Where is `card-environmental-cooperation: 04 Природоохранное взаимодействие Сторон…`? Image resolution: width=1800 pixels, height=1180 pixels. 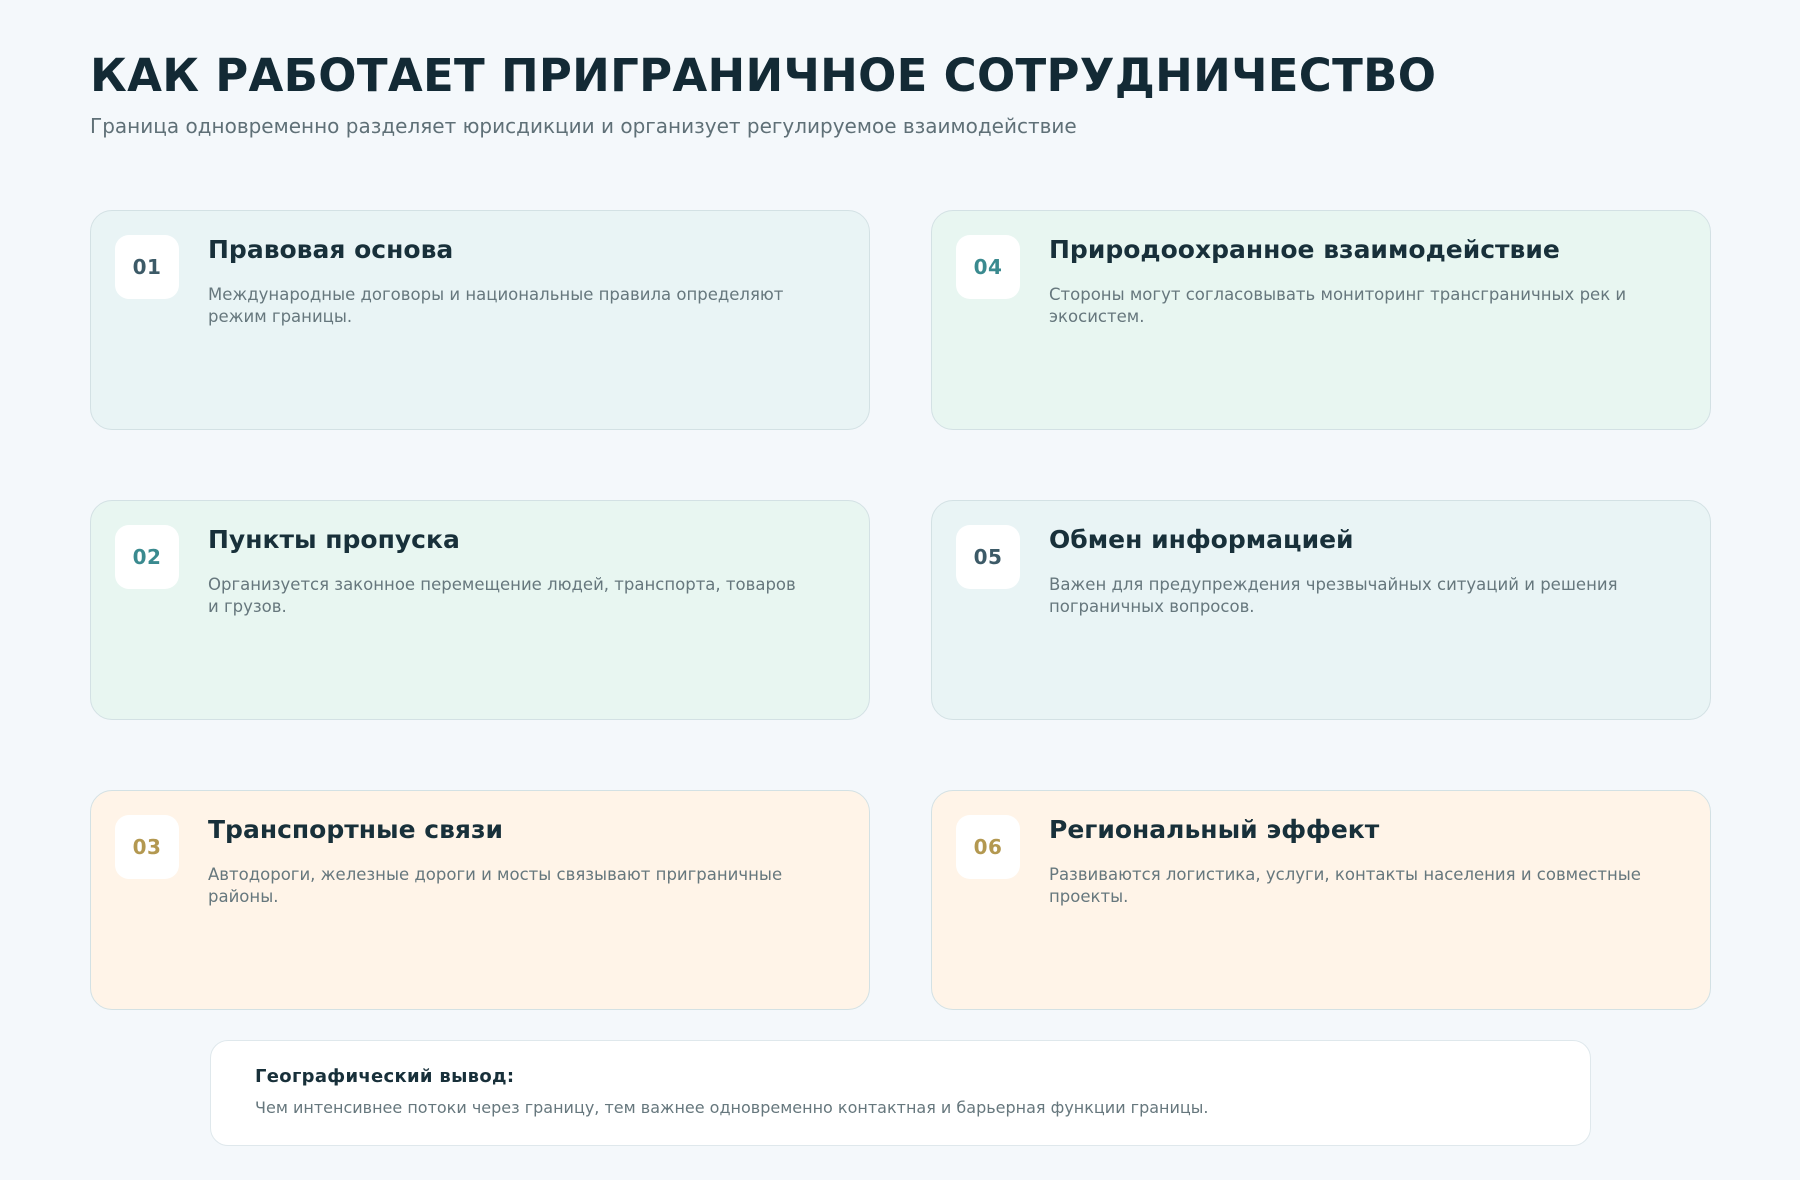
card-environmental-cooperation: 04 Природоохранное взаимодействие Сторон… is located at coordinates (1321, 320).